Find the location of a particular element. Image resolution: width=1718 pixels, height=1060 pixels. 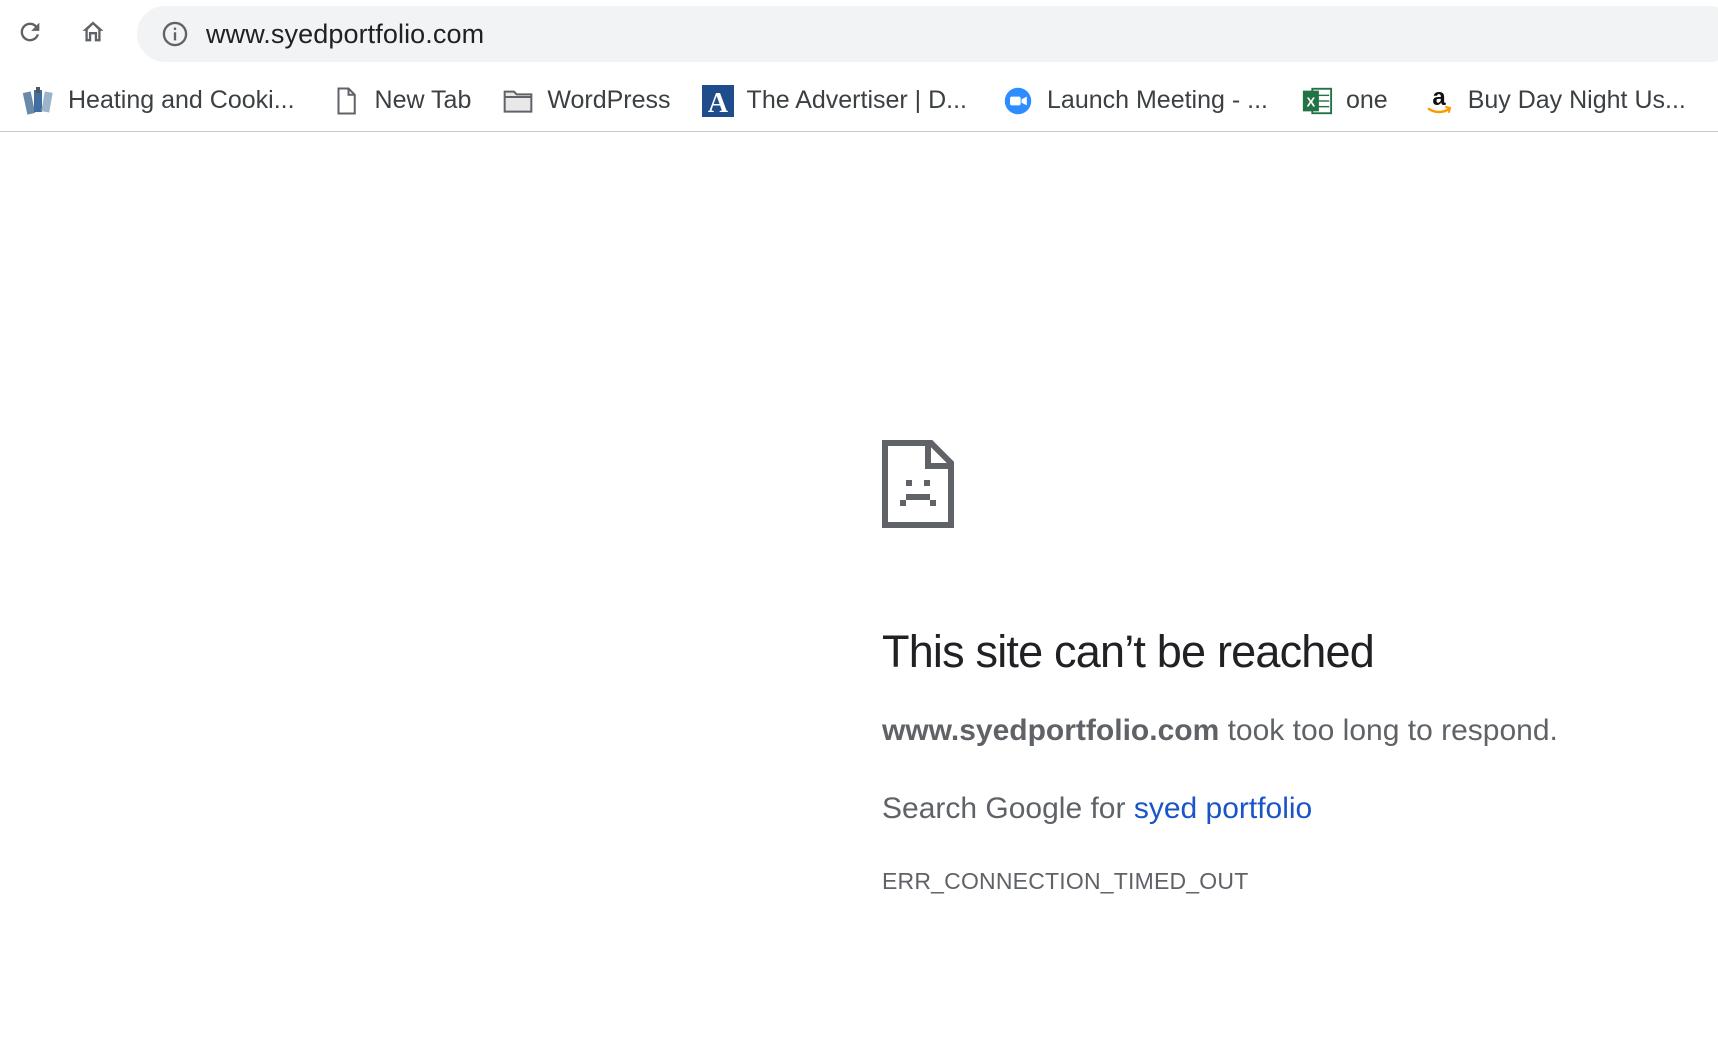

zoom-icon is located at coordinates (1018, 101).